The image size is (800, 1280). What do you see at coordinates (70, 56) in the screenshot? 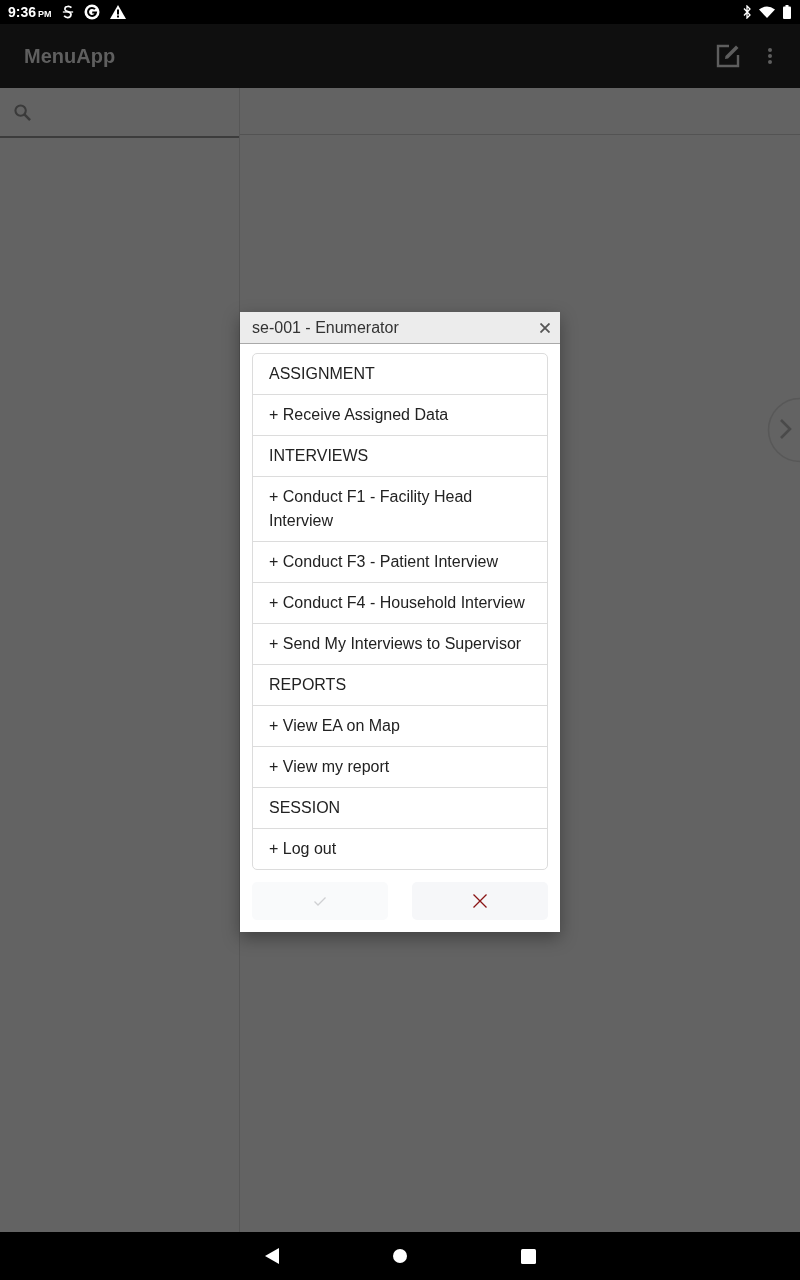
I see `app-title: MenuApp` at bounding box center [70, 56].